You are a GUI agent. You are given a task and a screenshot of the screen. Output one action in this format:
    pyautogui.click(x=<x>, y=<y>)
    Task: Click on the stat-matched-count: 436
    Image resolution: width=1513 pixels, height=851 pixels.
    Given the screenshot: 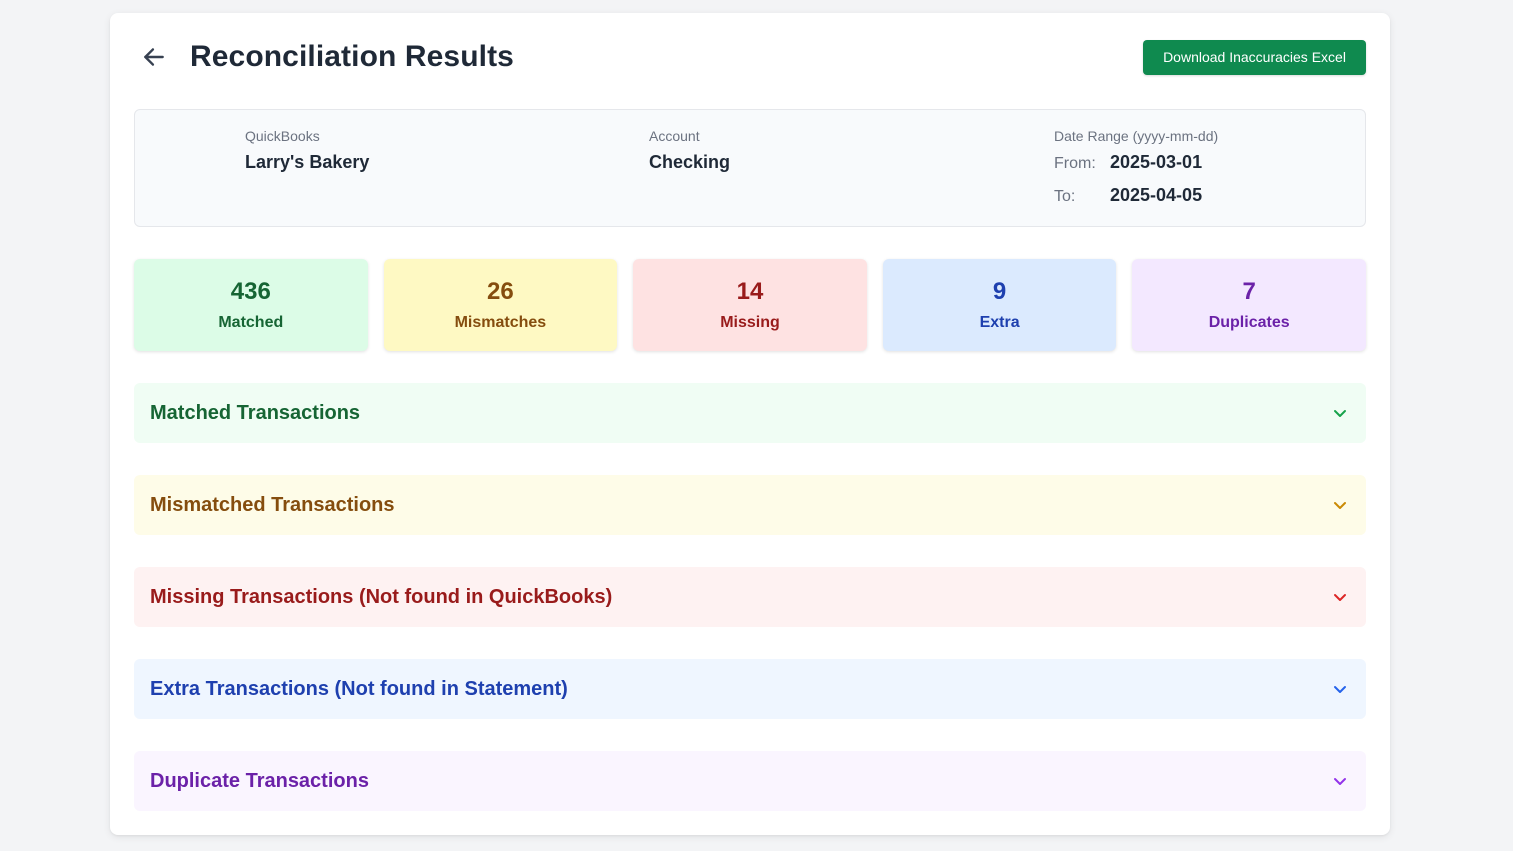 What is the action you would take?
    pyautogui.click(x=250, y=291)
    